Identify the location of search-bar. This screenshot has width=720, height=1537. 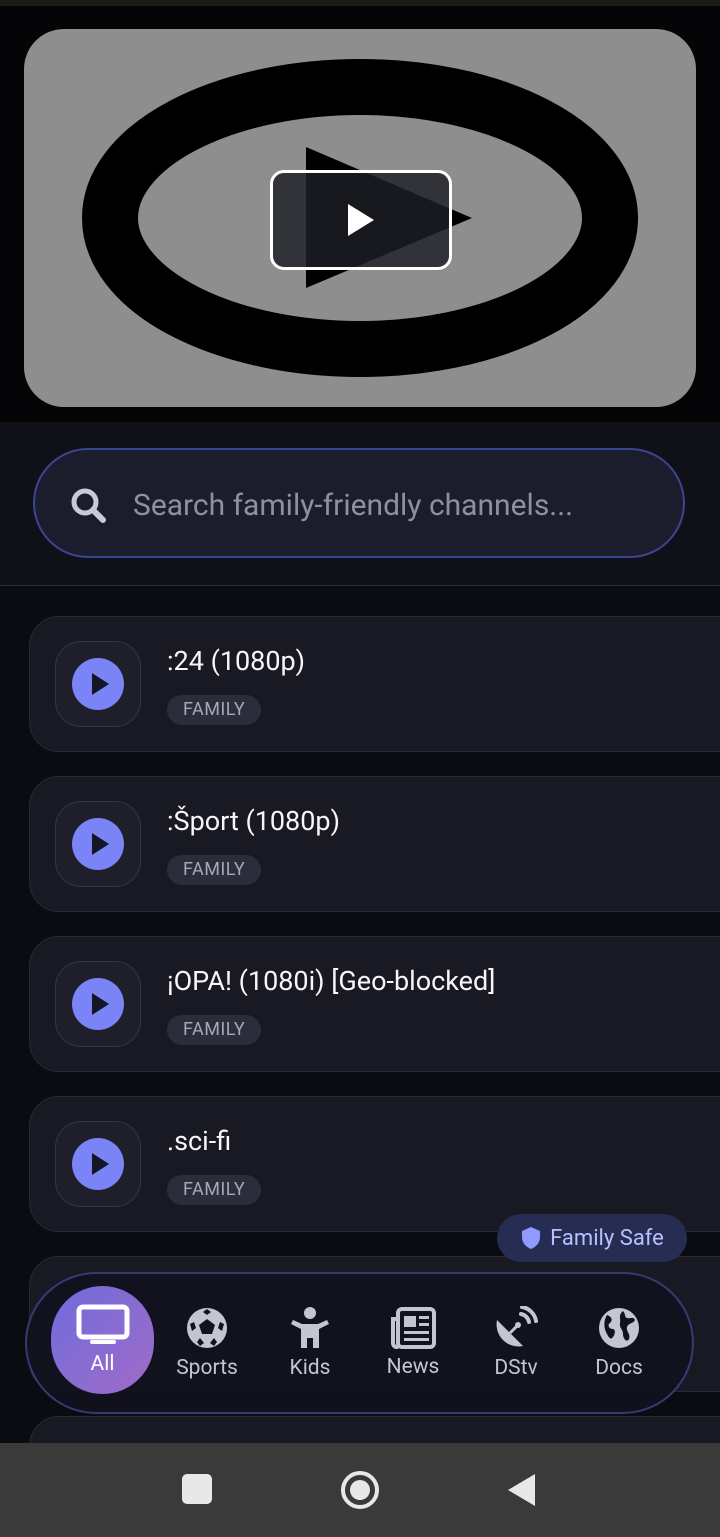
(359, 503).